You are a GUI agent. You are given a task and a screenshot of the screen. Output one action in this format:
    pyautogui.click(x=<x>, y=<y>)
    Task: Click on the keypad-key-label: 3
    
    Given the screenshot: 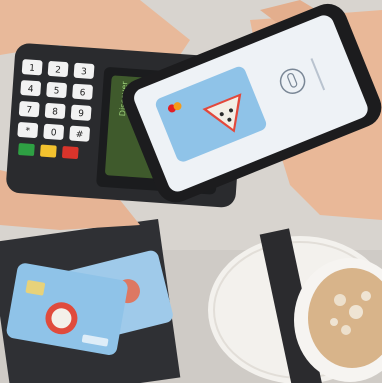 What is the action you would take?
    pyautogui.click(x=84, y=72)
    